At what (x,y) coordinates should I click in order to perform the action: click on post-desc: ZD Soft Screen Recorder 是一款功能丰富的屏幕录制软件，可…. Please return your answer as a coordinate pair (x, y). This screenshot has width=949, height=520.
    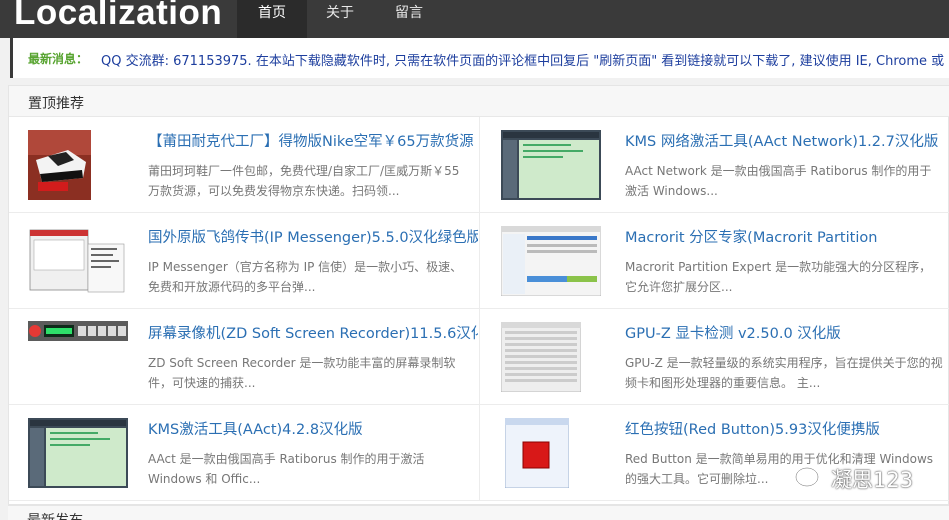
    Looking at the image, I should click on (302, 373).